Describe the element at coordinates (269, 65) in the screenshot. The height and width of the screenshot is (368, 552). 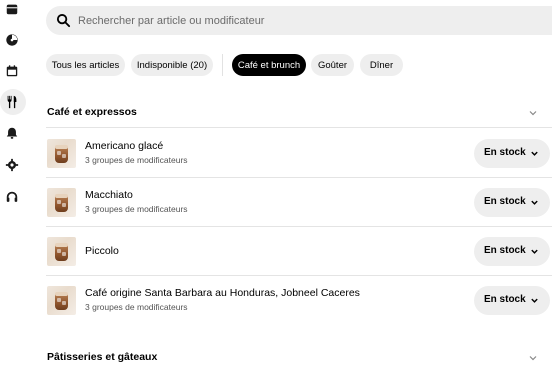
I see `filter-chip-cafe-brunch: Café et brunch` at that location.